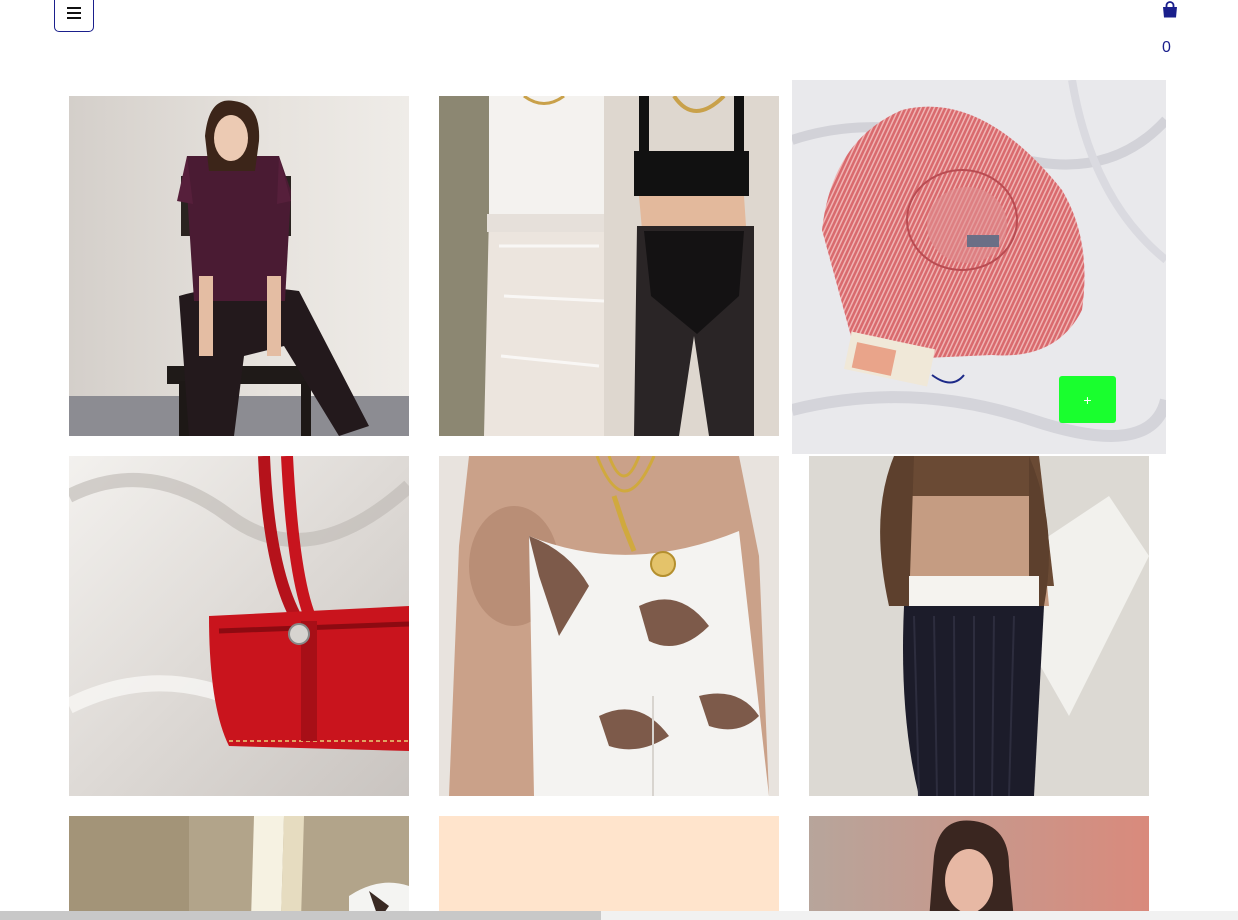  What do you see at coordinates (1087, 399) in the screenshot?
I see `add-to-cart-button: +` at bounding box center [1087, 399].